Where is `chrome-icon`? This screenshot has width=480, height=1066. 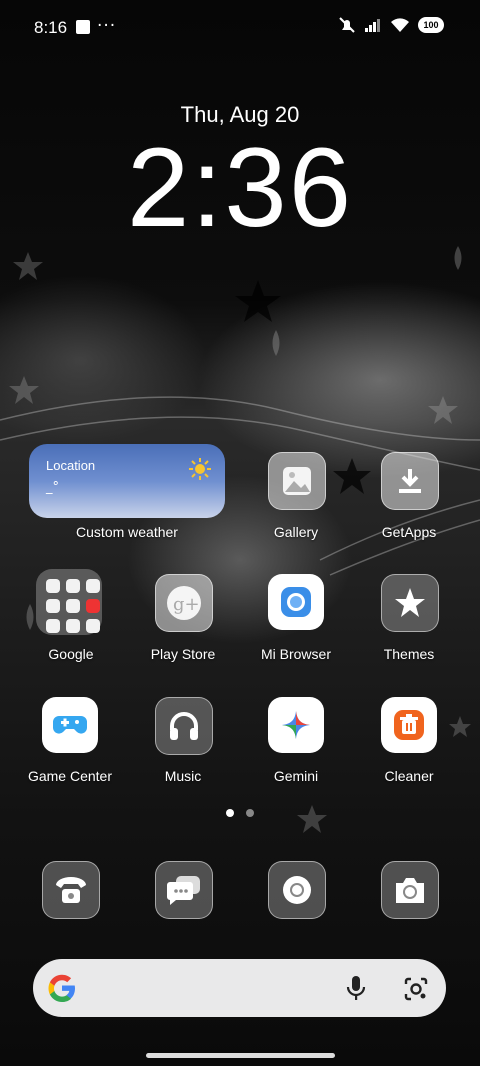
chrome-icon is located at coordinates (297, 890).